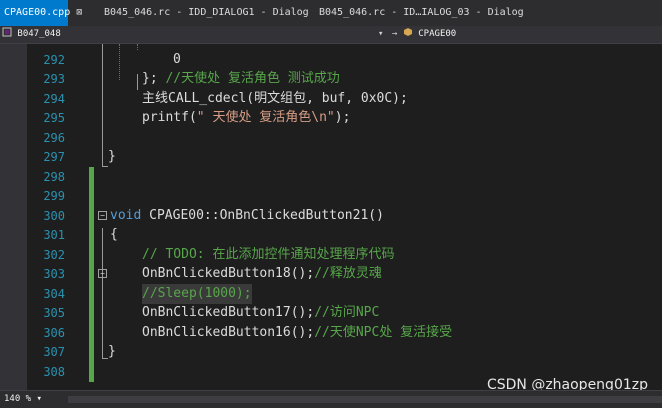 This screenshot has height=408, width=662. What do you see at coordinates (79, 12) in the screenshot?
I see `close-icon: ⊠` at bounding box center [79, 12].